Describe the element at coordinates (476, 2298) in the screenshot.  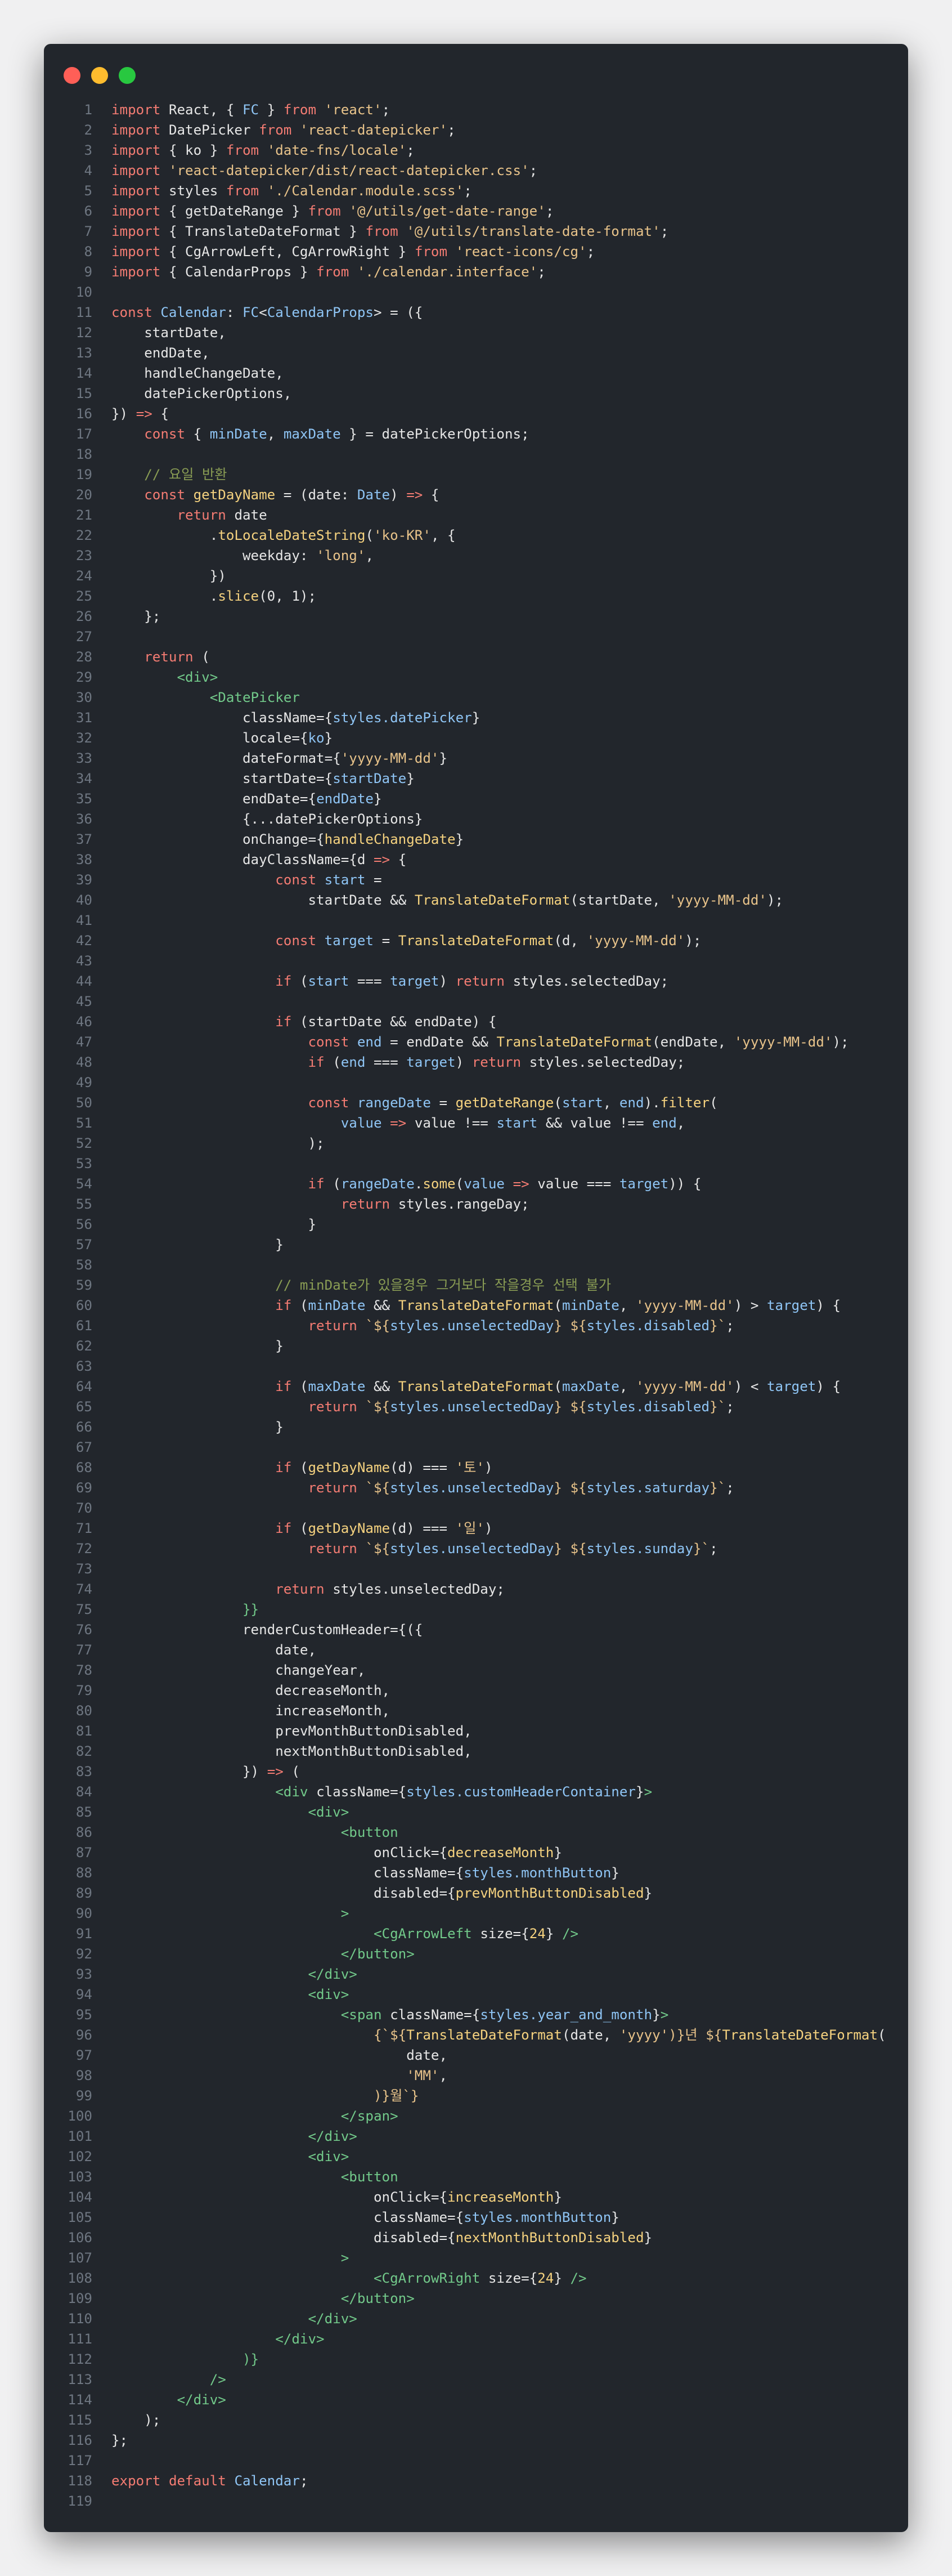
I see `code-line: 109 </button>` at that location.